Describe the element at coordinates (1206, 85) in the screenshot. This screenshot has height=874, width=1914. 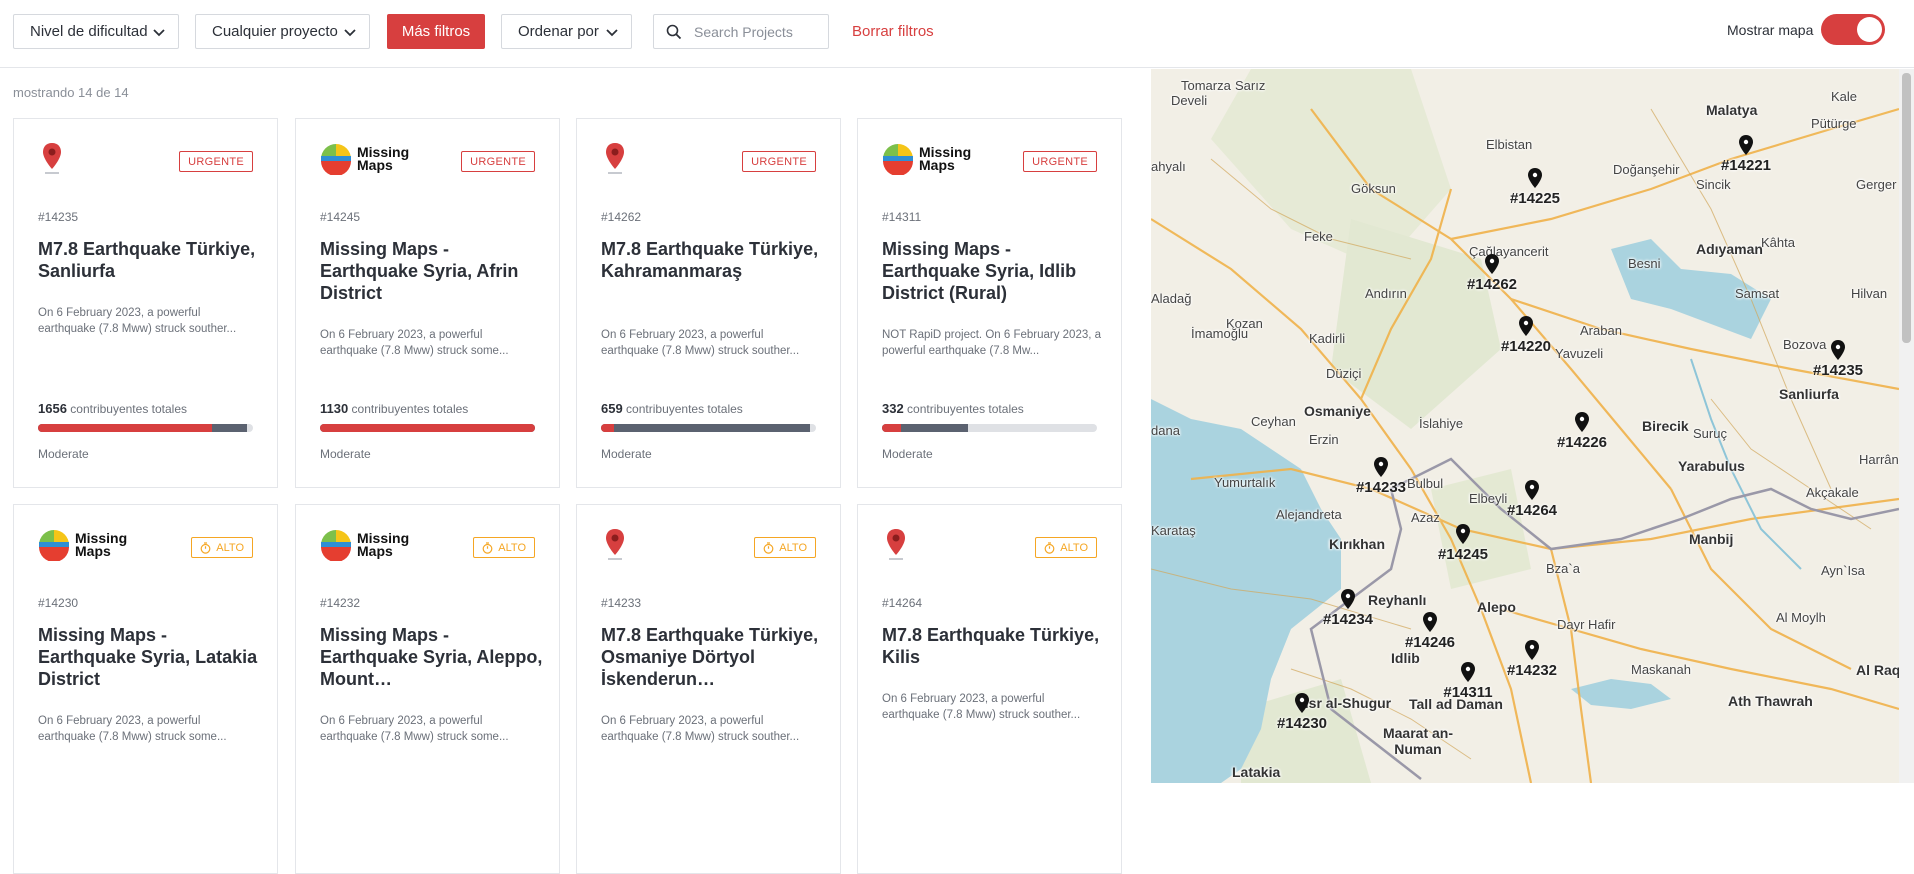
I see `map-place-label: Tomarza` at that location.